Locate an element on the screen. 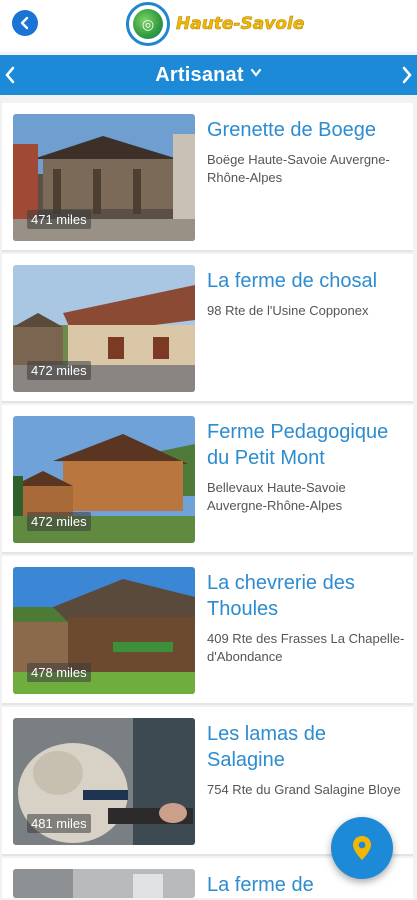 The height and width of the screenshot is (900, 417). back-arrow-icon is located at coordinates (24, 23).